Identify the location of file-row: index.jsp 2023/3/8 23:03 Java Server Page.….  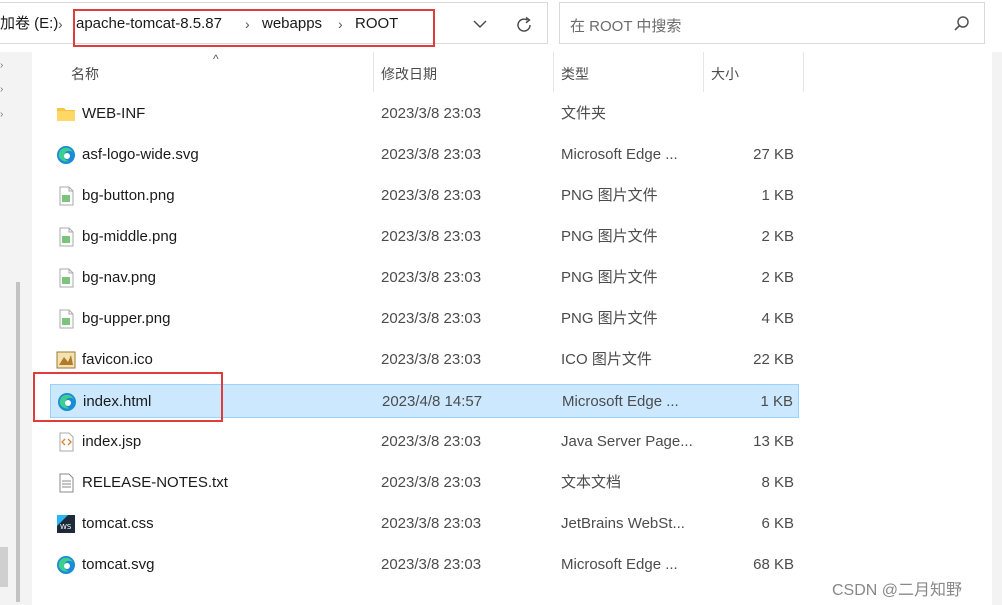
(424, 442).